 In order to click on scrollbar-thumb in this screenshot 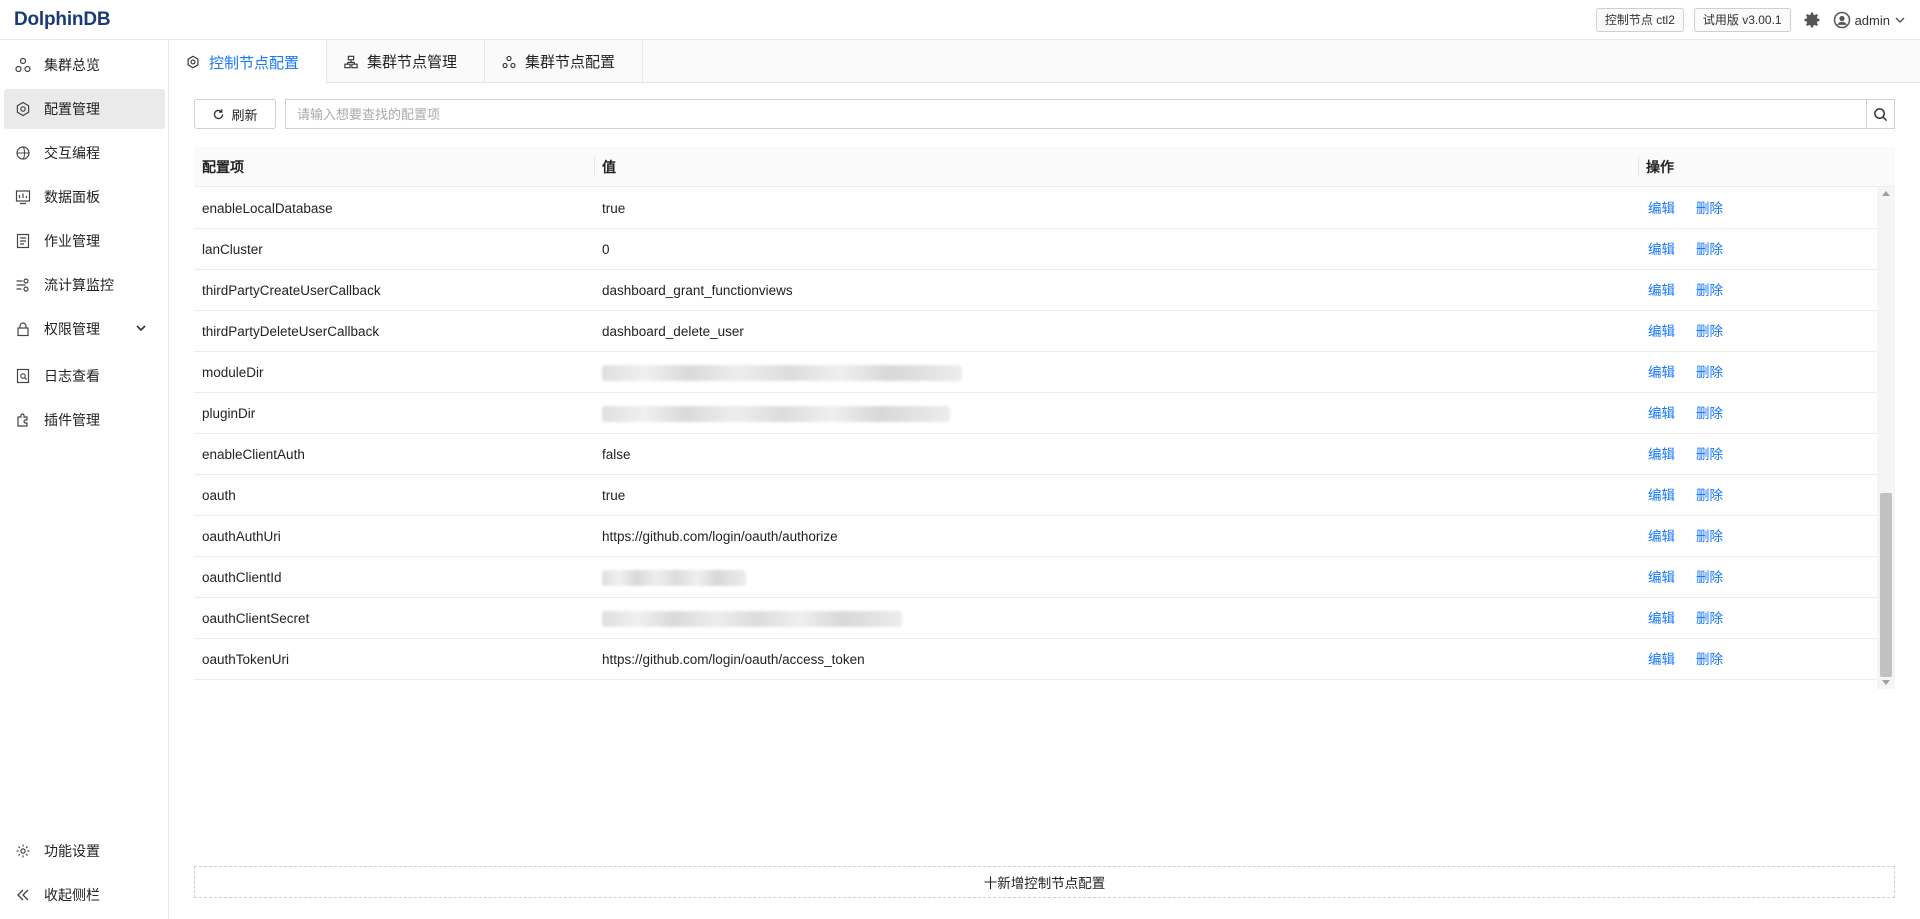, I will do `click(1886, 585)`.